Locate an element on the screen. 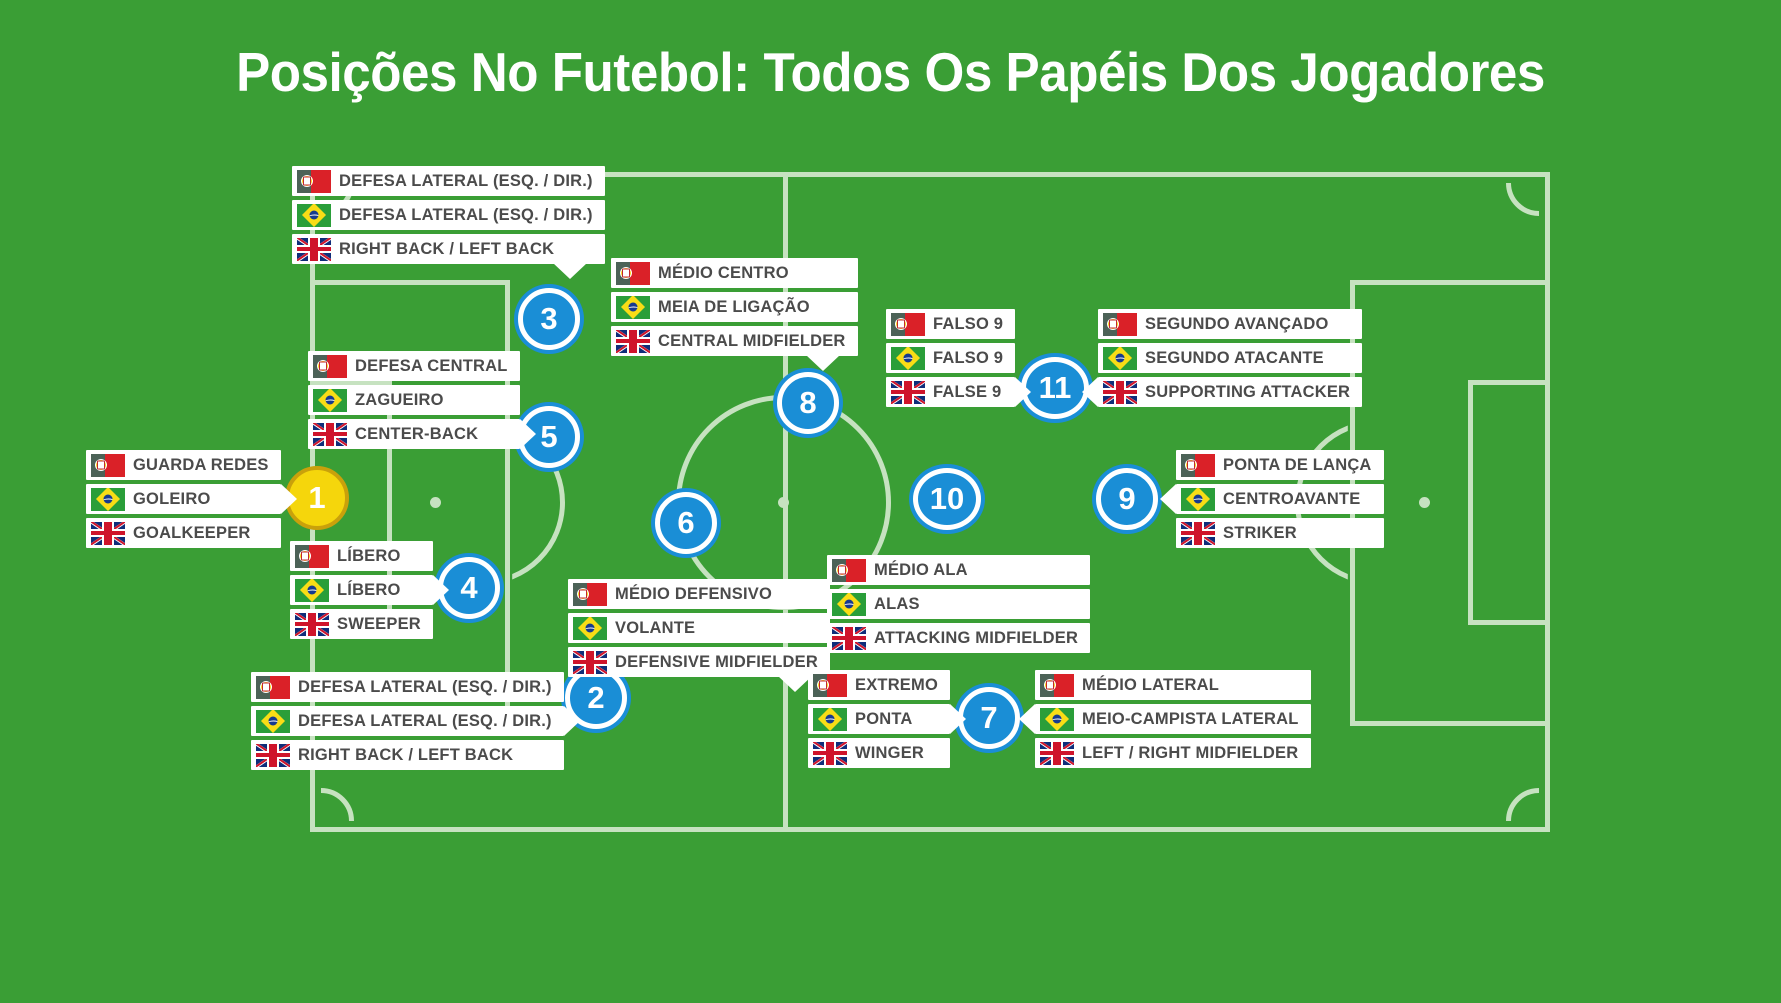 This screenshot has width=1781, height=1003. label-row: DEFENSIVE MIDFIELDER is located at coordinates (699, 669).